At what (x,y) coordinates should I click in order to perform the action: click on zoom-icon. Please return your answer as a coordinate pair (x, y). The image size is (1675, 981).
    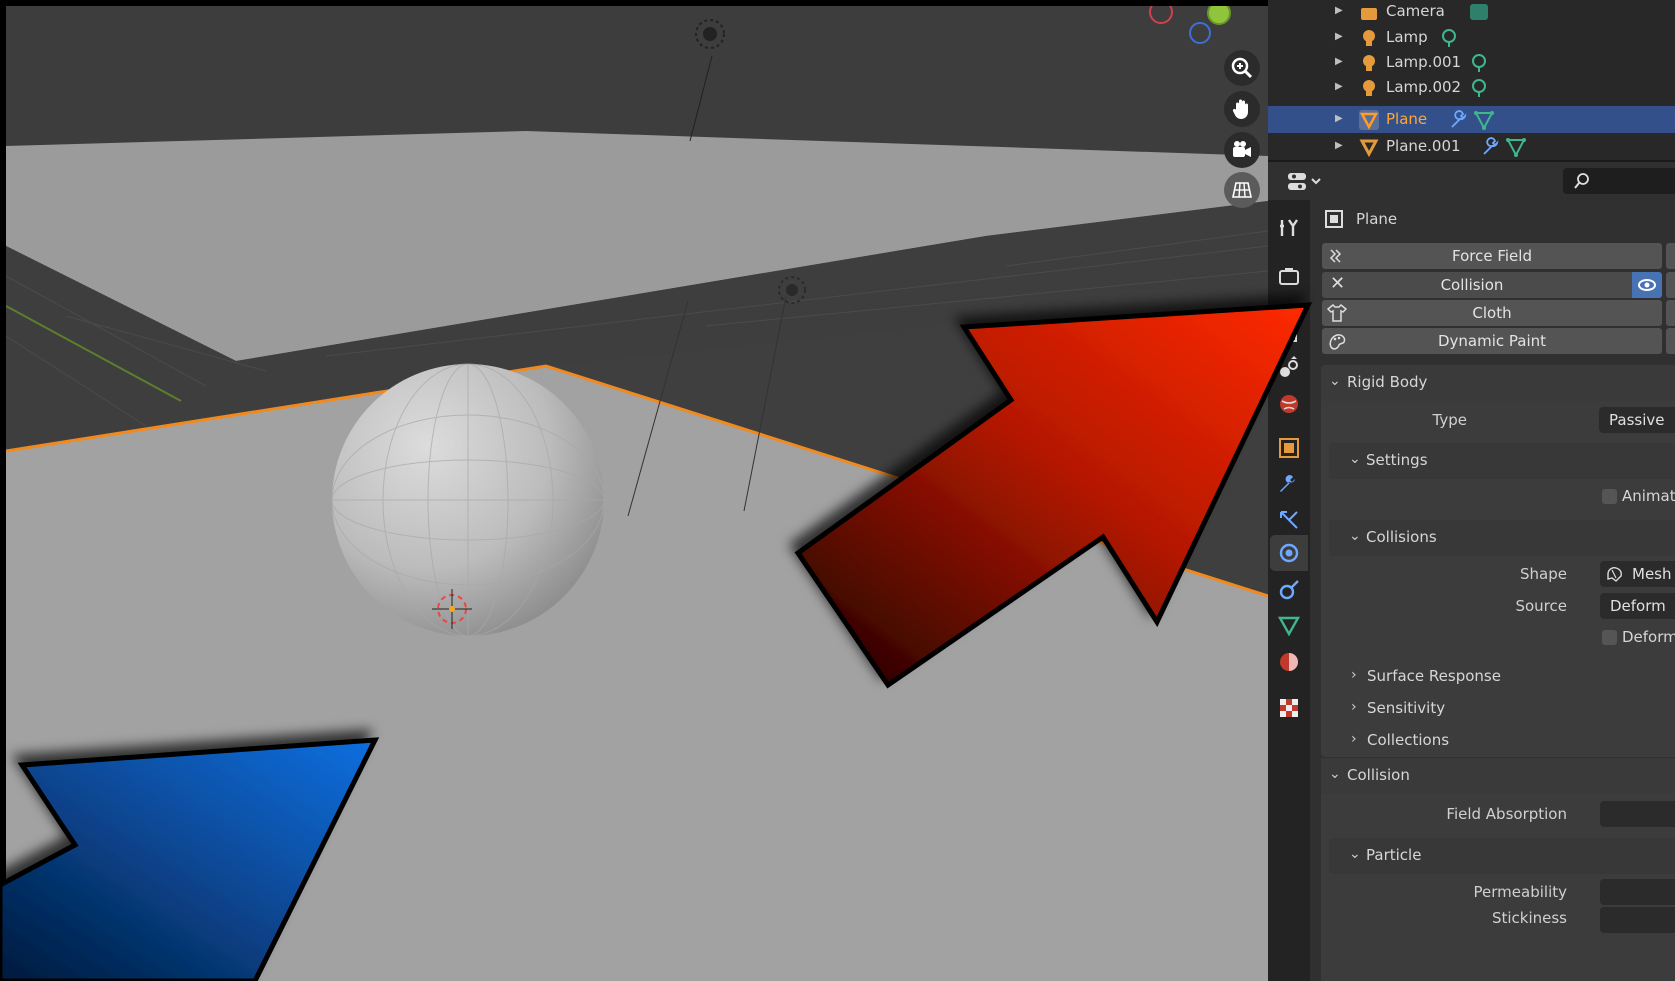
    Looking at the image, I should click on (1242, 68).